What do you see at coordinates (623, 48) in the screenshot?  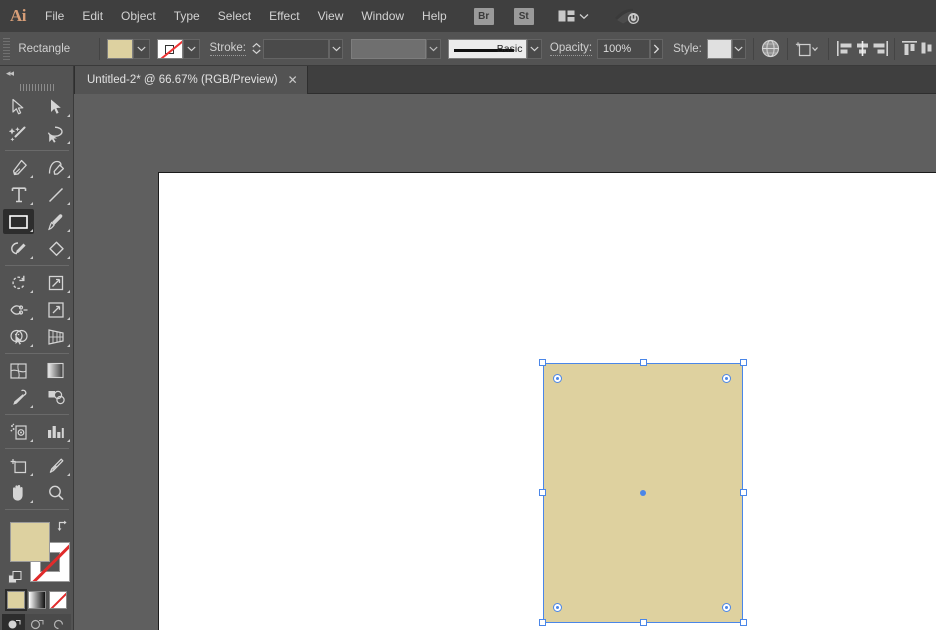 I see `opacity-input: 100%` at bounding box center [623, 48].